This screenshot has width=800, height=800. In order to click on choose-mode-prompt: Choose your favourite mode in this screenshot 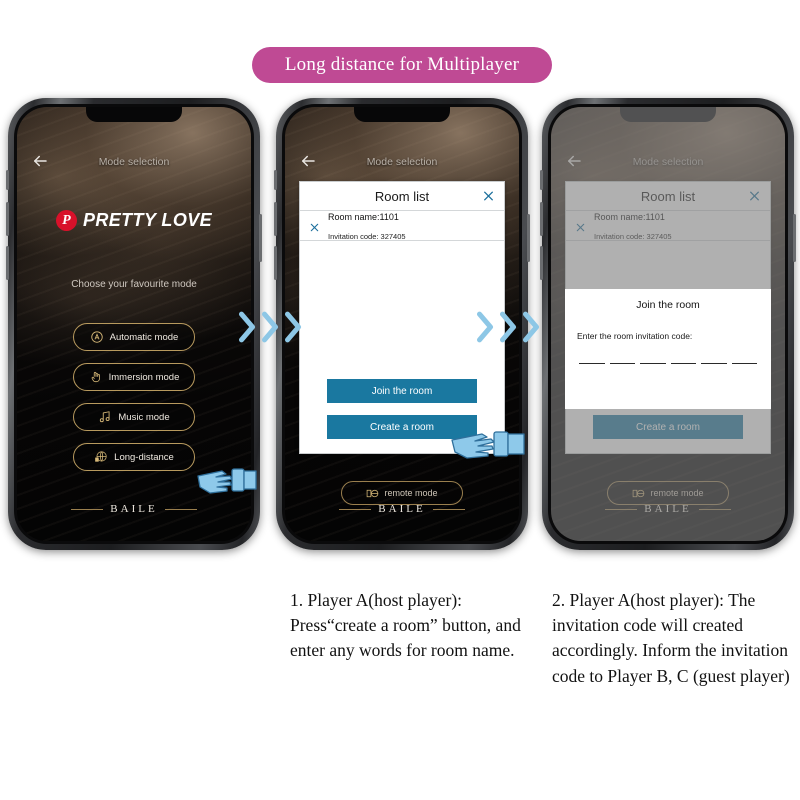, I will do `click(134, 284)`.